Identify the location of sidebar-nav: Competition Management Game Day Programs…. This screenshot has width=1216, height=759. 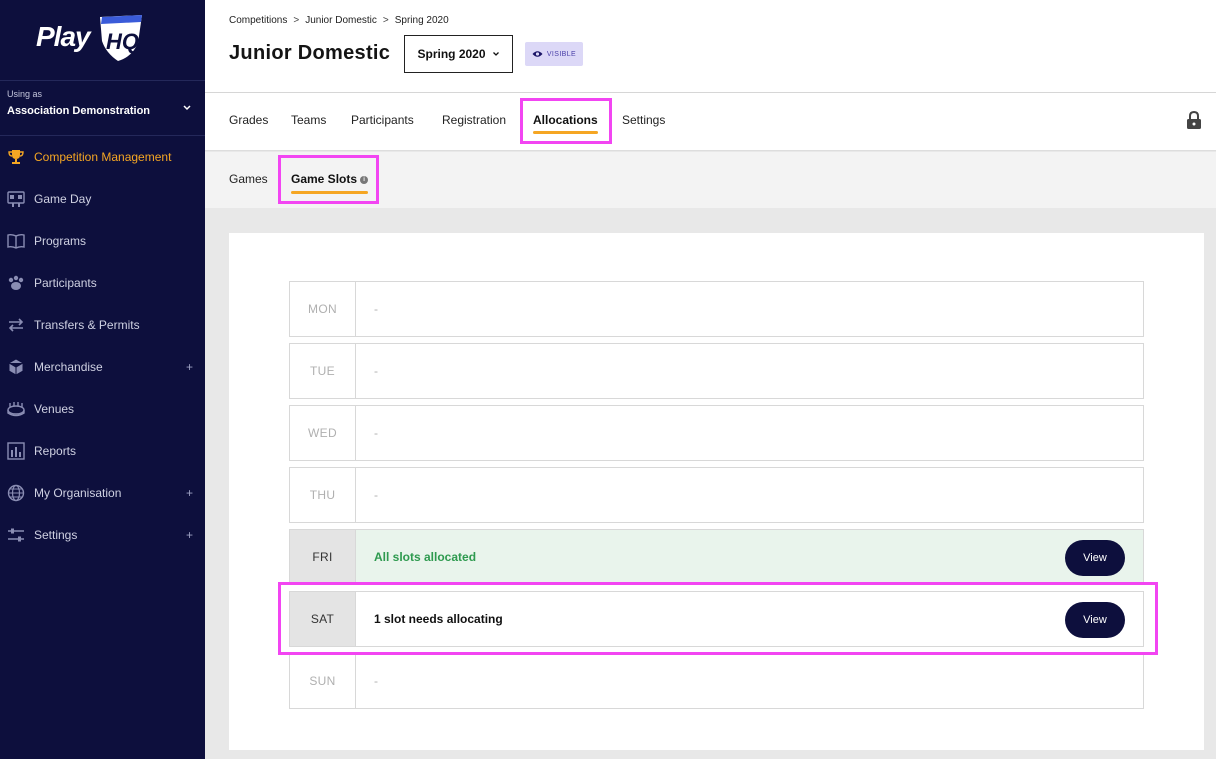
(102, 346).